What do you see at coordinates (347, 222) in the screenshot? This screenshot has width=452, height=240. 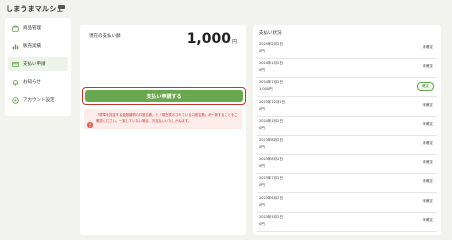 I see `payment-row: 2023年5月2日 0円 未確定` at bounding box center [347, 222].